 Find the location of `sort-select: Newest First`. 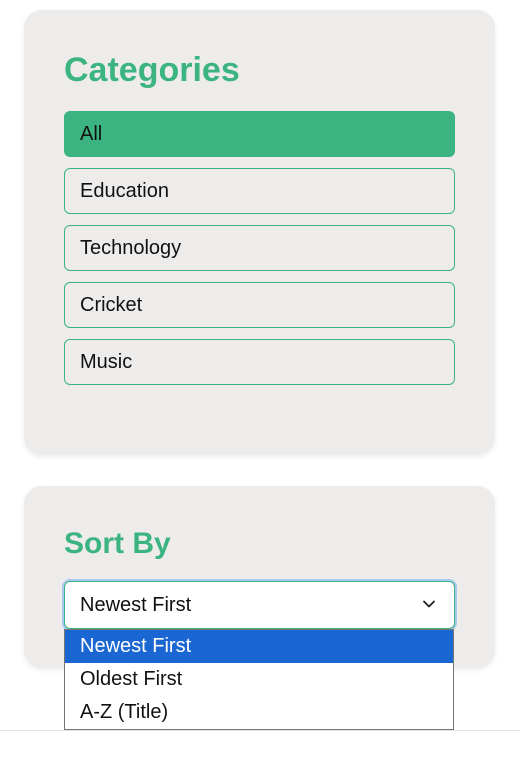

sort-select: Newest First is located at coordinates (259, 605).